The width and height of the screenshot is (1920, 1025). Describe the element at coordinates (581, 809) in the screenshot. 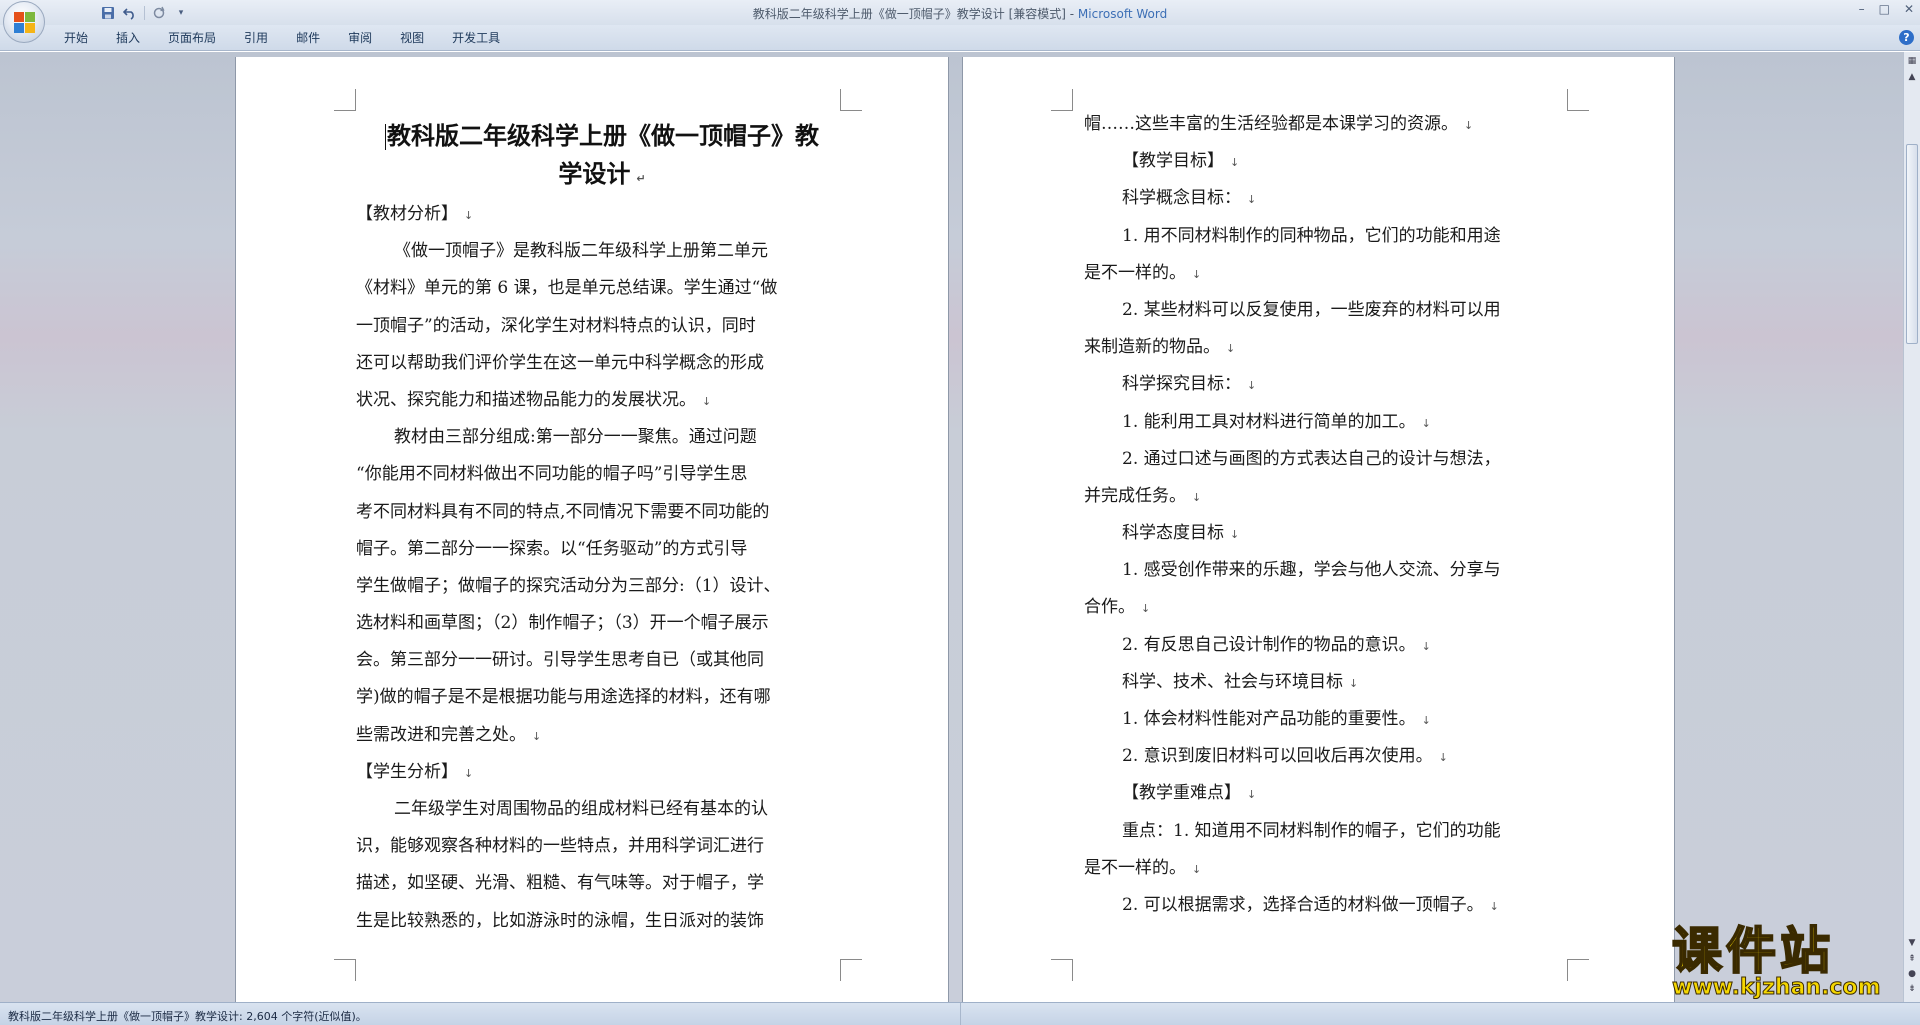

I see `line-text: 二年级学生对周围物品的组成材料已经有基本的认` at that location.